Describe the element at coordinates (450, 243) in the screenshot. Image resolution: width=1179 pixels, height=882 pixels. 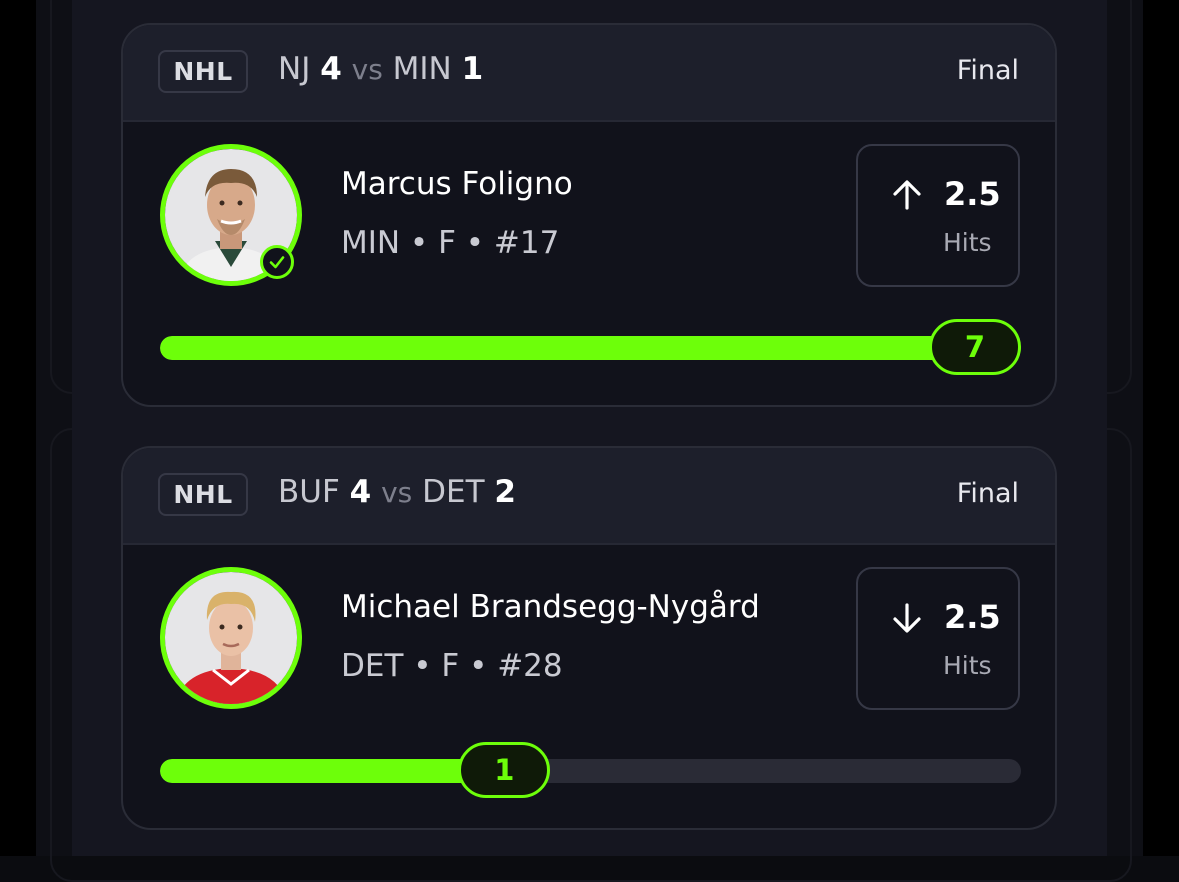
I see `player-meta: MIN • F • #17` at that location.